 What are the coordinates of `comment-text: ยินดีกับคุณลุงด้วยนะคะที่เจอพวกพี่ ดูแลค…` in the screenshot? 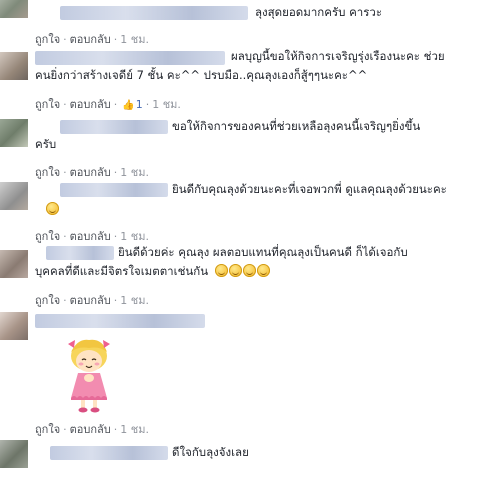 It's located at (309, 189).